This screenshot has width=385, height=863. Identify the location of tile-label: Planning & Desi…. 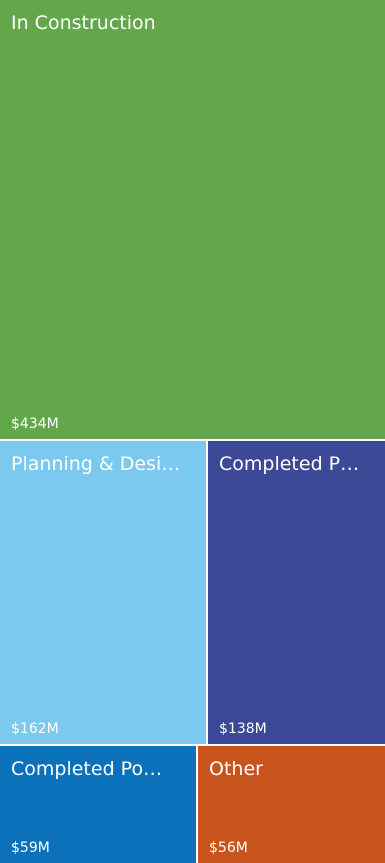
(96, 464).